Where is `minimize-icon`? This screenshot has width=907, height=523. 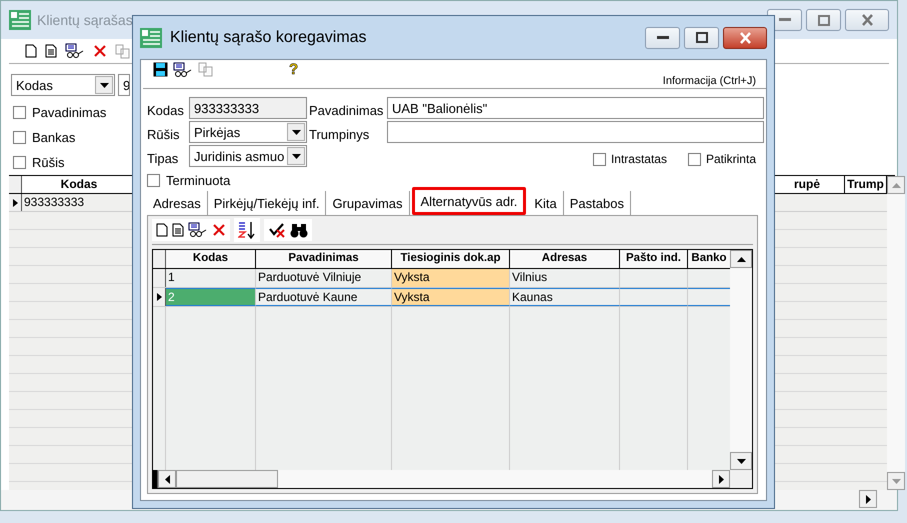 minimize-icon is located at coordinates (662, 38).